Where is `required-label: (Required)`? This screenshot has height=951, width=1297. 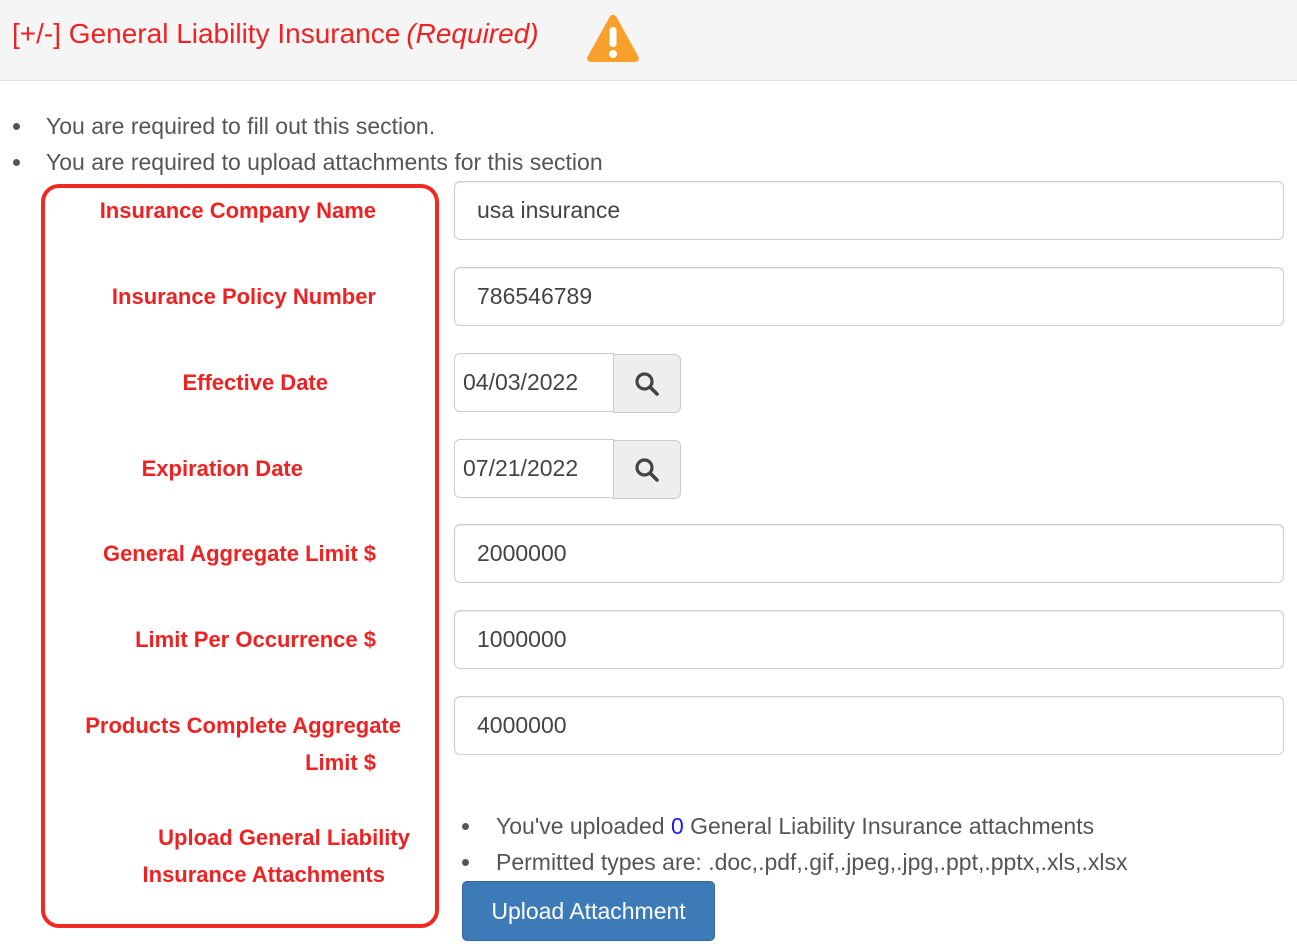
required-label: (Required) is located at coordinates (472, 33).